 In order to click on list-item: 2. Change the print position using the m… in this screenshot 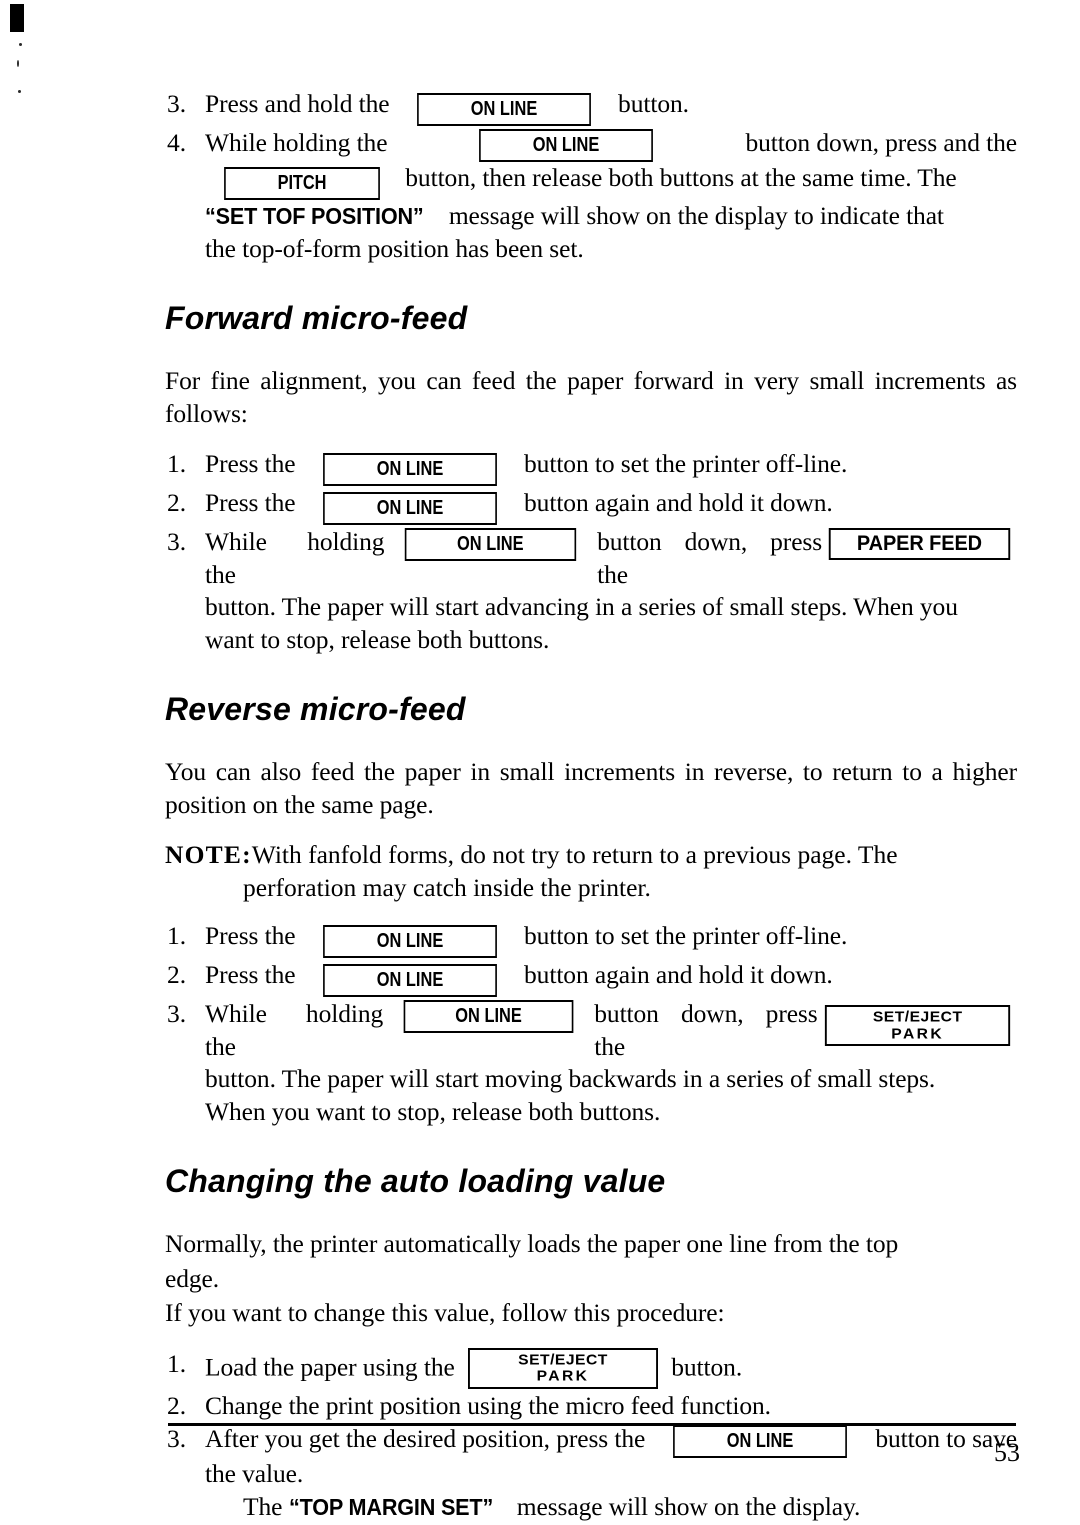, I will do `click(591, 1406)`.